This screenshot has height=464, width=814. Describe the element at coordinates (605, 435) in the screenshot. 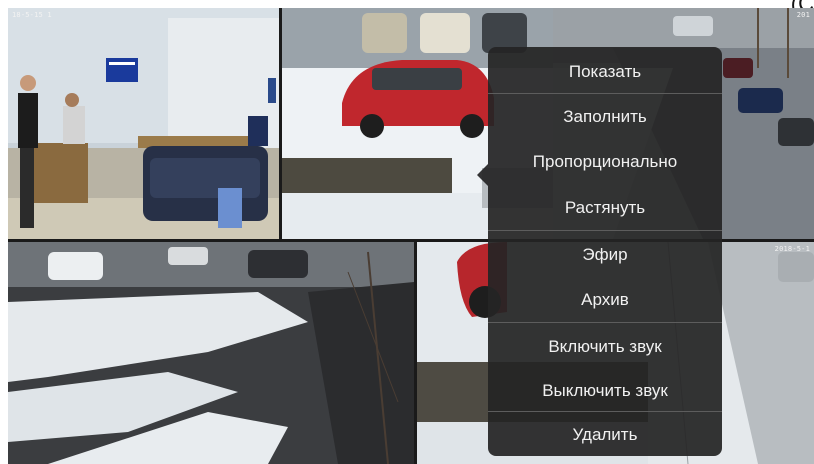

I see `menu-item-delete: Удалить` at that location.